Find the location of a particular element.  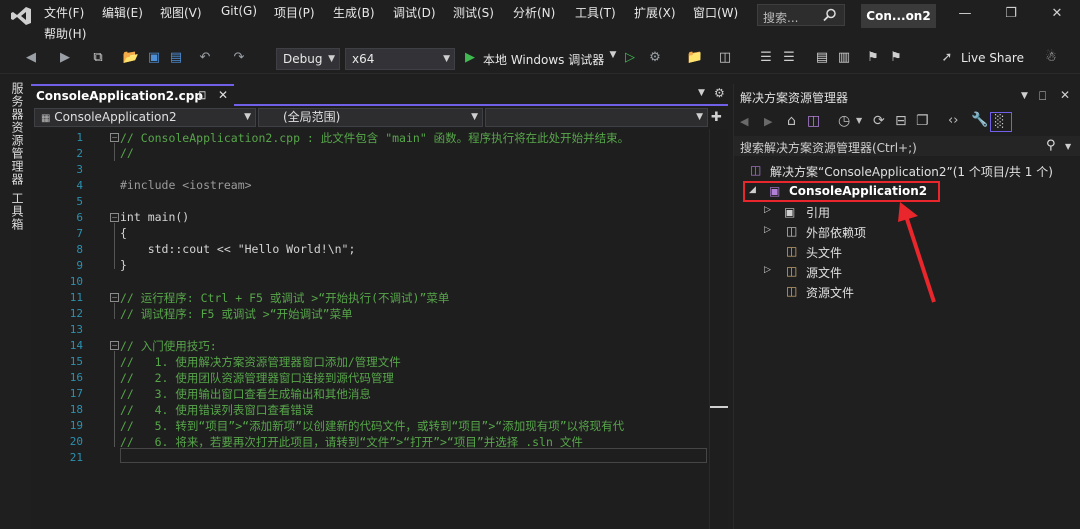

layout-icon: ◫ is located at coordinates (725, 59).